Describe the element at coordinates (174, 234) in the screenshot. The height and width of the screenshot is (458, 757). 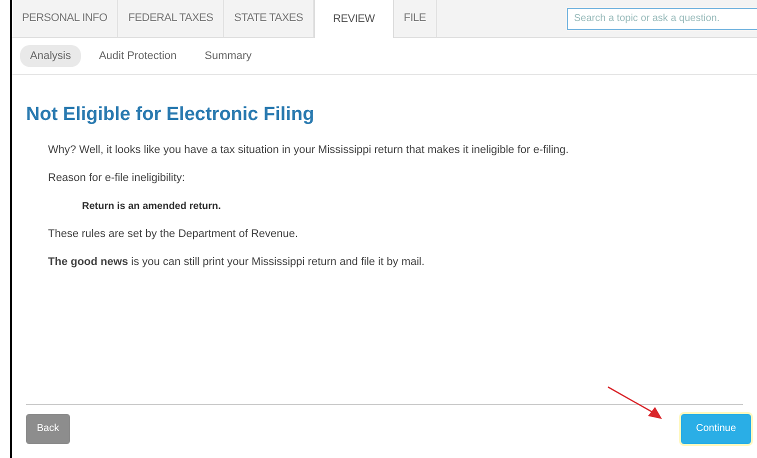
I see `rules-note: These rules are set by the Department of Revenue.` at that location.